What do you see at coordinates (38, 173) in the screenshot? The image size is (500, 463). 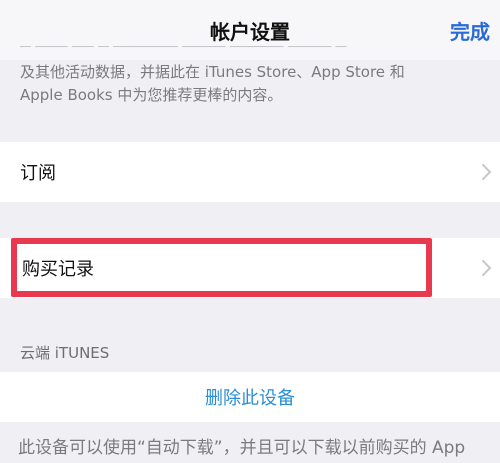 I see `subscriptions-label: 订阅` at bounding box center [38, 173].